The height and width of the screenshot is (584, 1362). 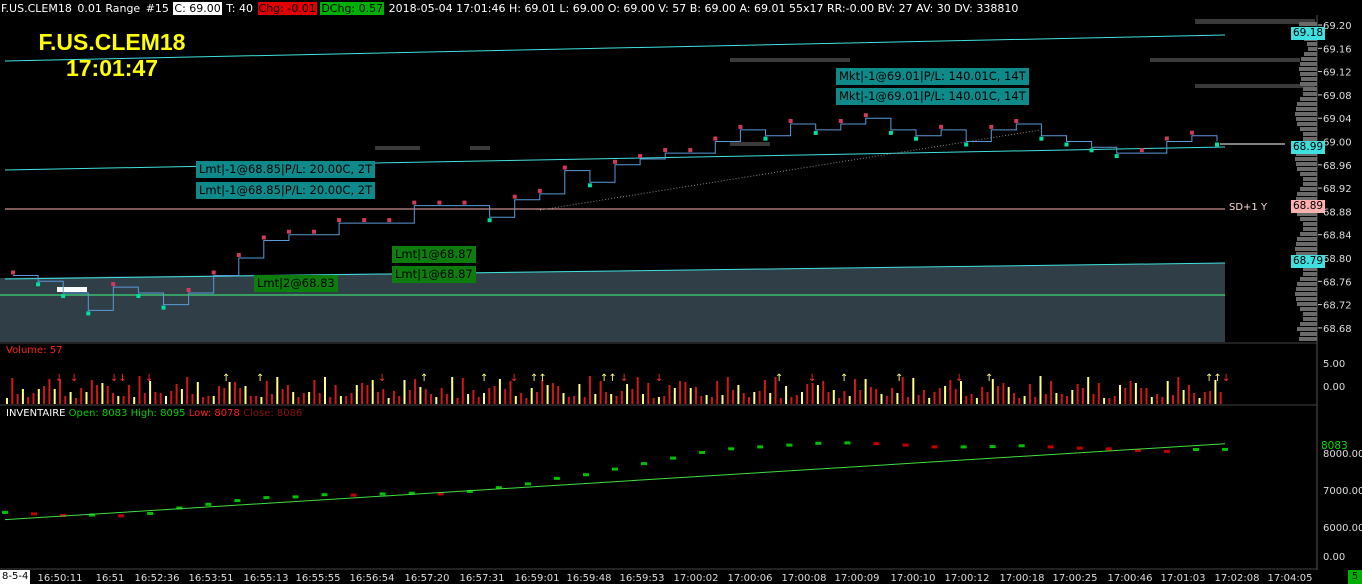 What do you see at coordinates (296, 283) in the screenshot?
I see `limit-buy-order-label: Lmt|2@68.83` at bounding box center [296, 283].